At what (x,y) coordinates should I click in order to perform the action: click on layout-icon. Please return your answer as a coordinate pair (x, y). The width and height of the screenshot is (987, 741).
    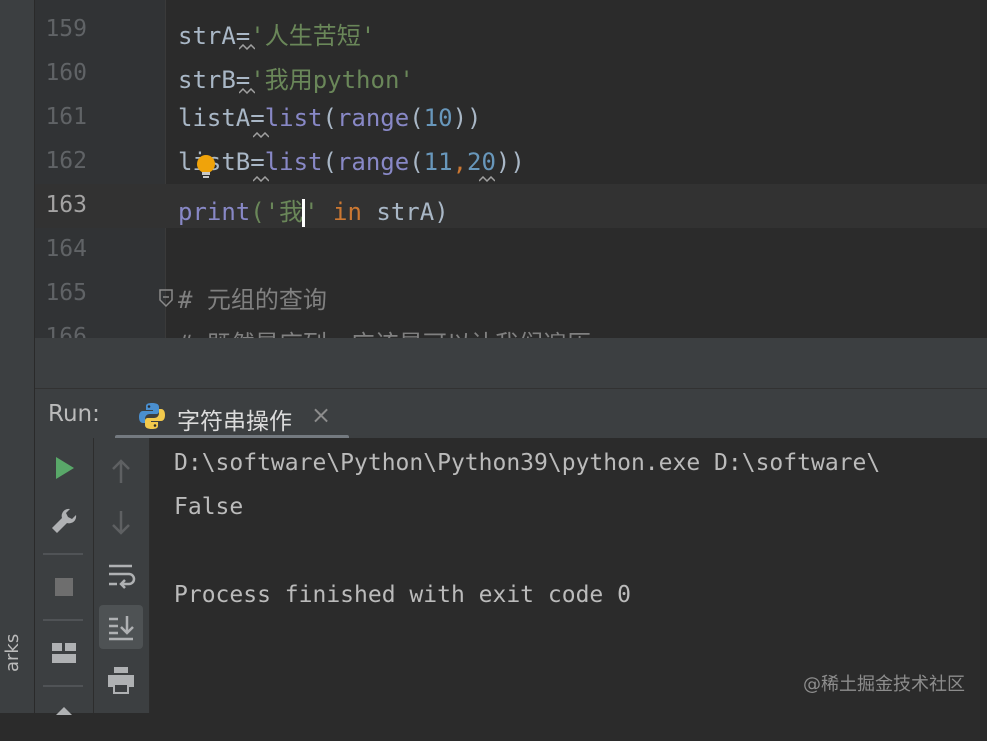
    Looking at the image, I should click on (64, 653).